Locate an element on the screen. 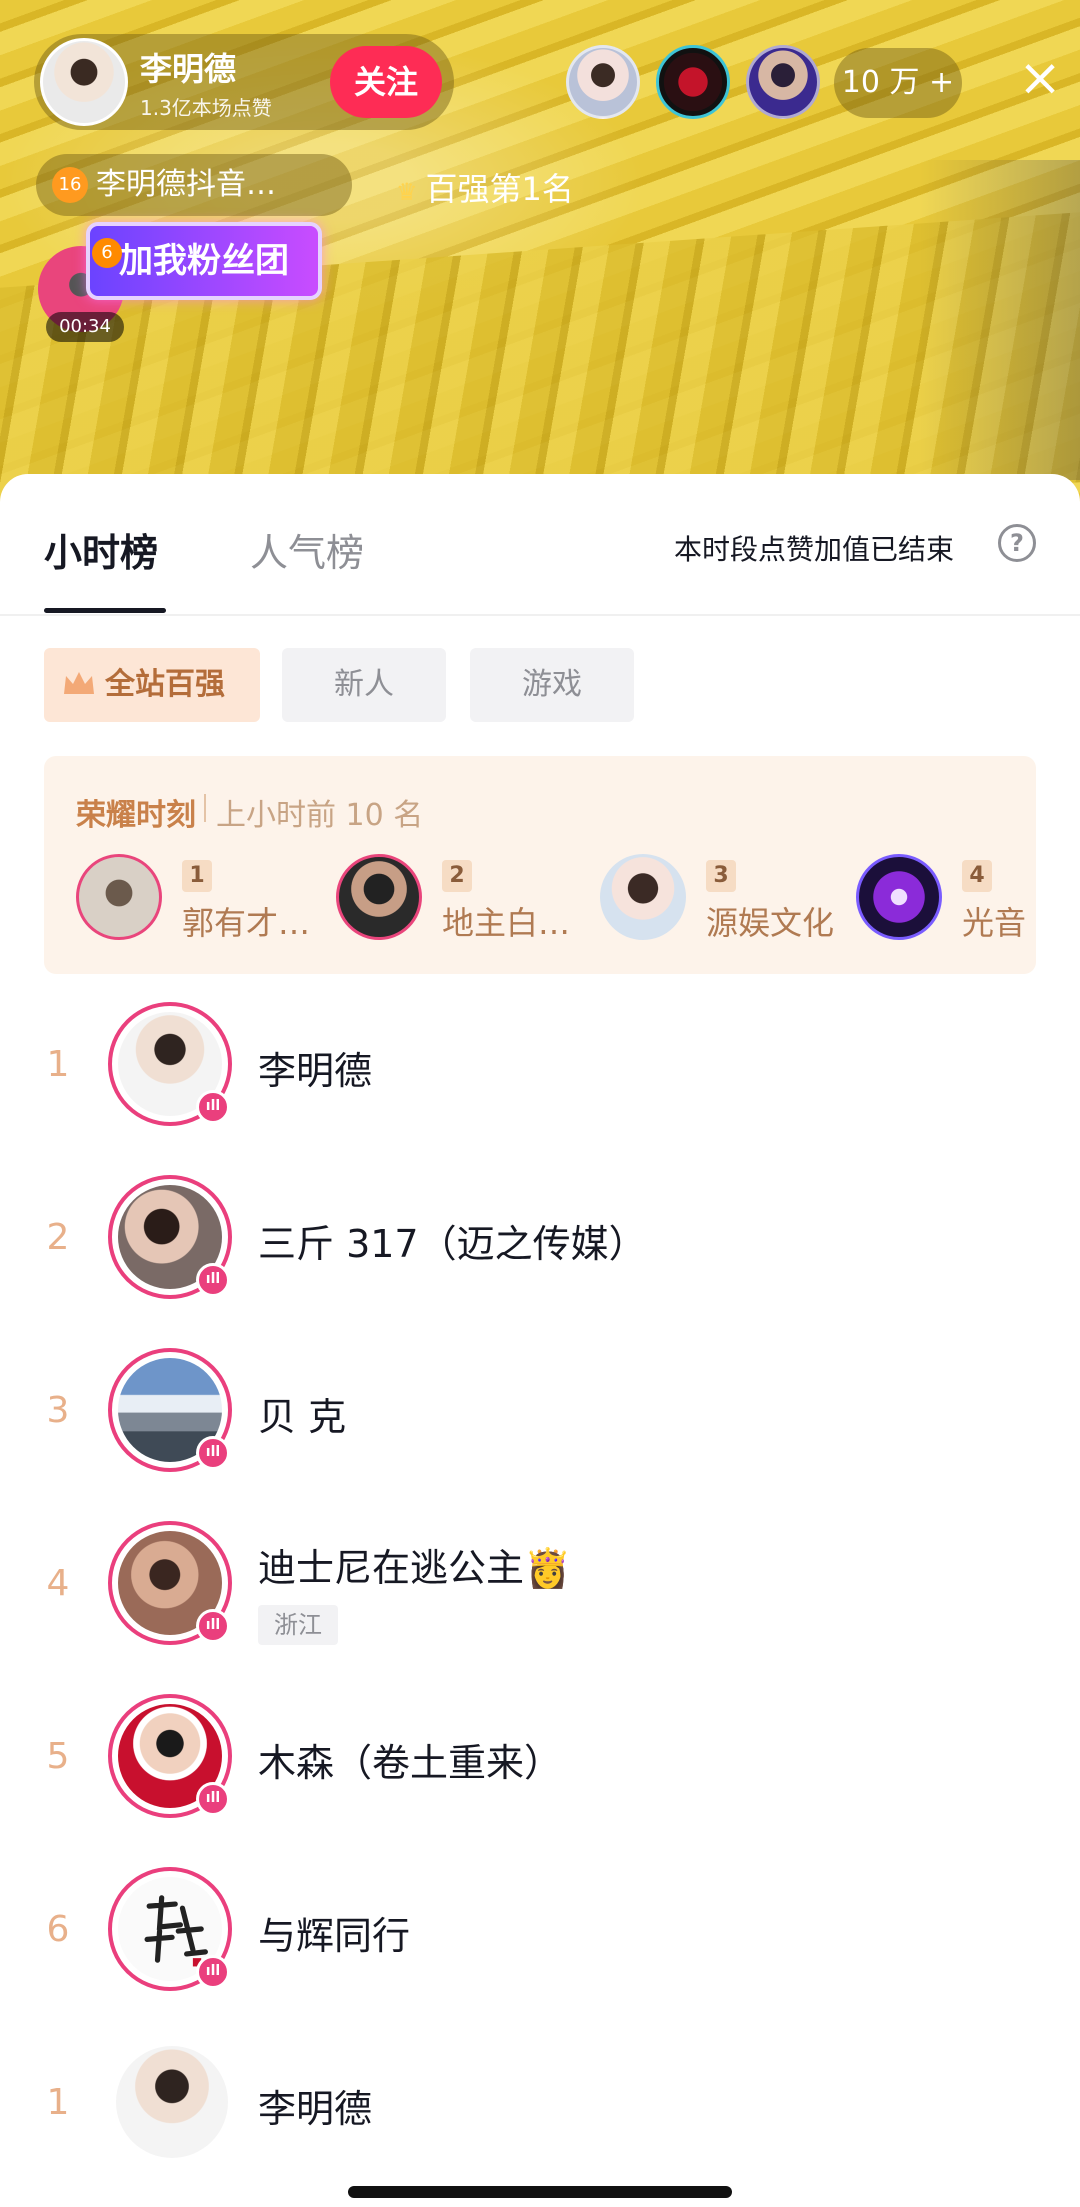 The image size is (1080, 2207). glory-rank: 3 is located at coordinates (721, 876).